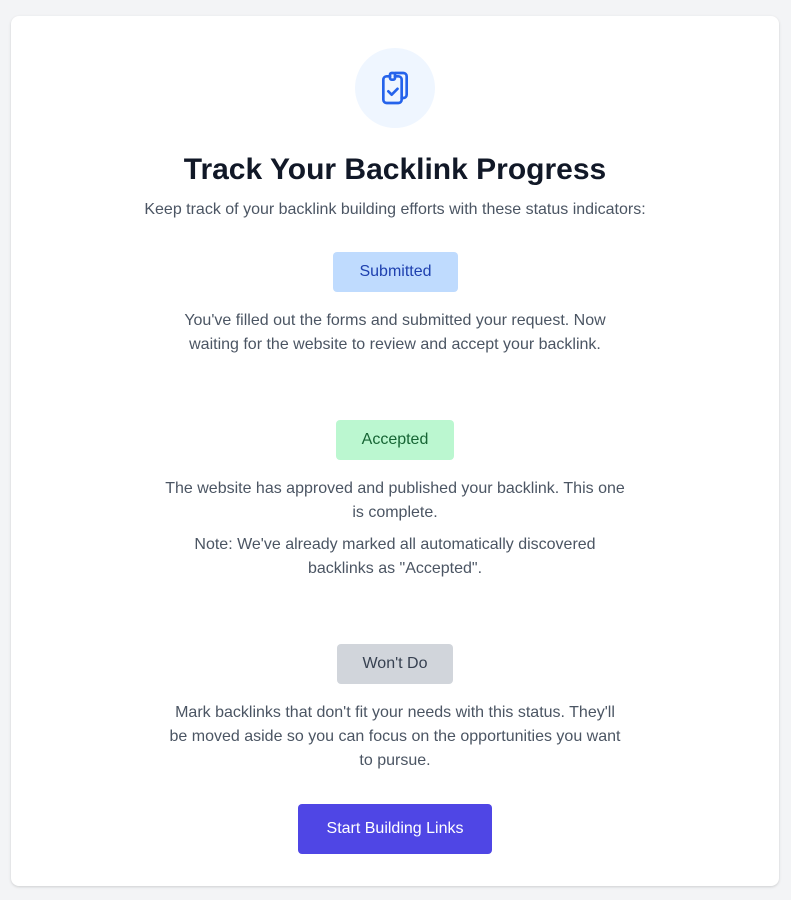 Image resolution: width=791 pixels, height=900 pixels. I want to click on page-title: Track Your Backlink Progress, so click(395, 169).